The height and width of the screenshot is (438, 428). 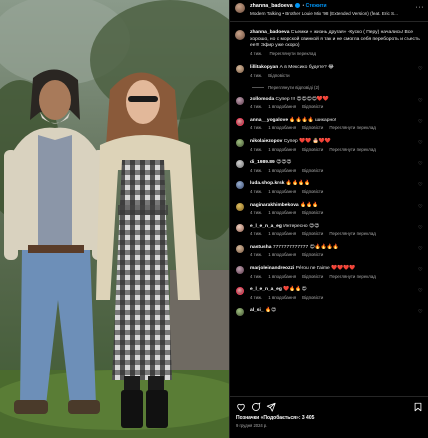 I want to click on caption-username: zhanna_badoeva, so click(x=269, y=32).